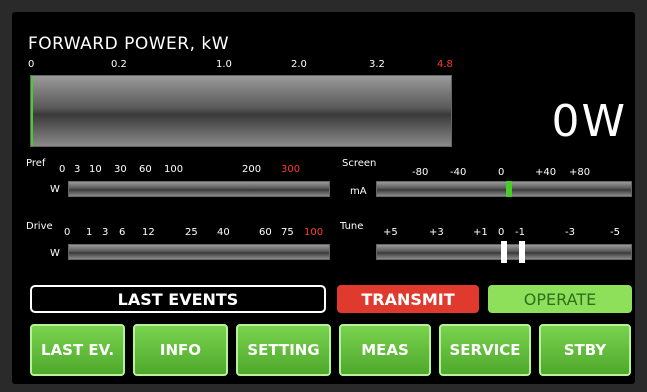 This screenshot has width=647, height=392. I want to click on screen-meter, so click(504, 189).